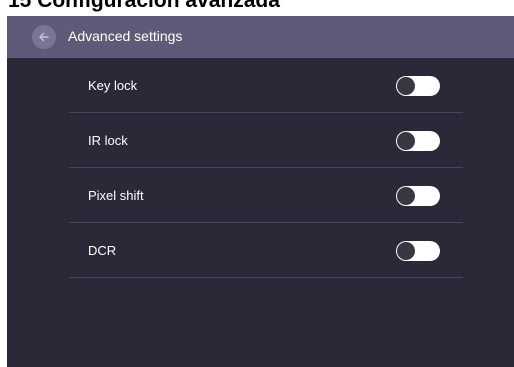 The image size is (514, 367). Describe the element at coordinates (266, 140) in the screenshot. I see `setting-row-ir-lock: IR lock` at that location.